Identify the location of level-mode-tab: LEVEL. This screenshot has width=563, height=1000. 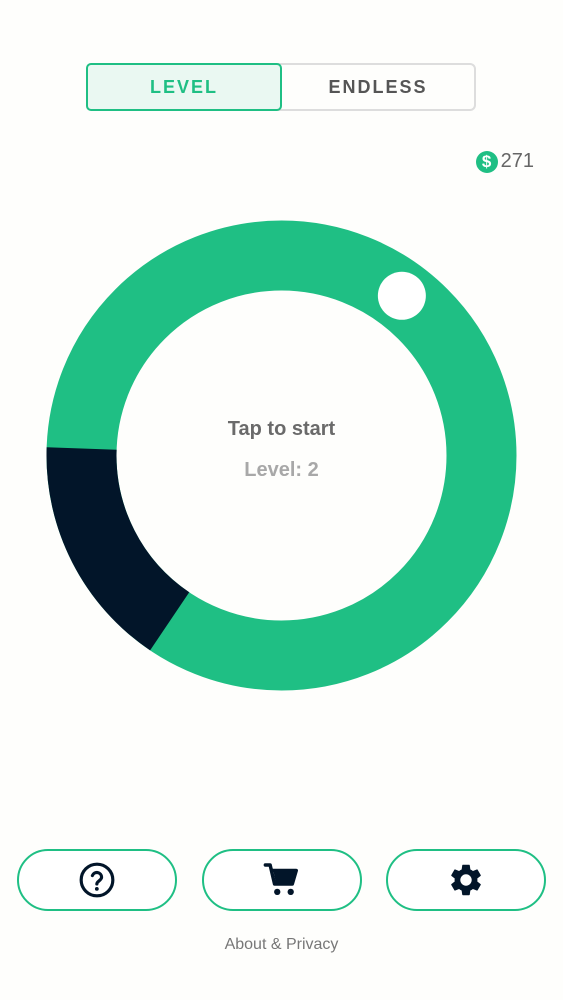
(184, 87).